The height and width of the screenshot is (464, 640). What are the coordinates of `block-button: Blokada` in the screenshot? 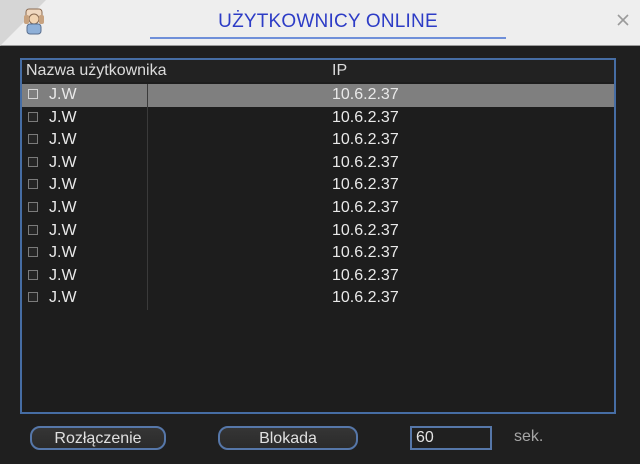 It's located at (288, 438).